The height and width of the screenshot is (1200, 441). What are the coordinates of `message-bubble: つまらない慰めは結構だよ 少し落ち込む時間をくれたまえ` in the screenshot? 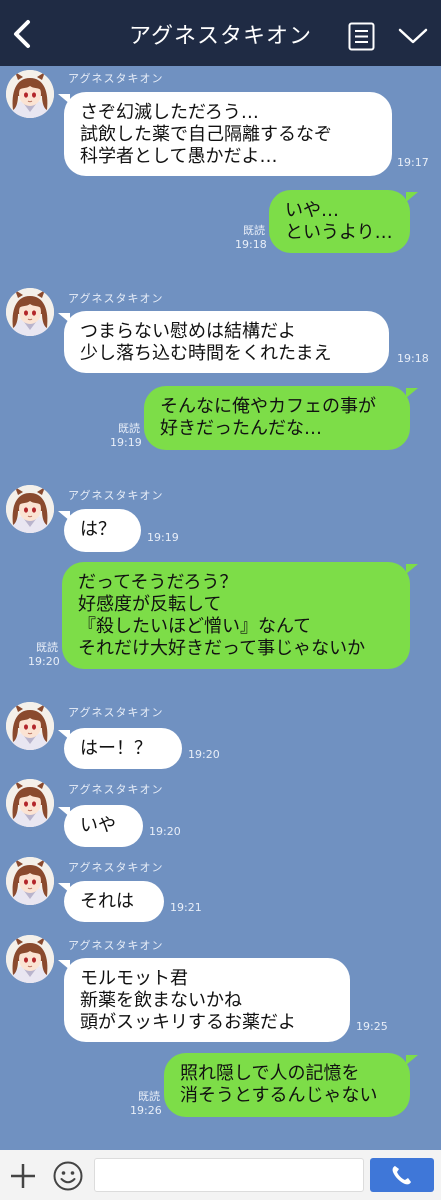 It's located at (226, 342).